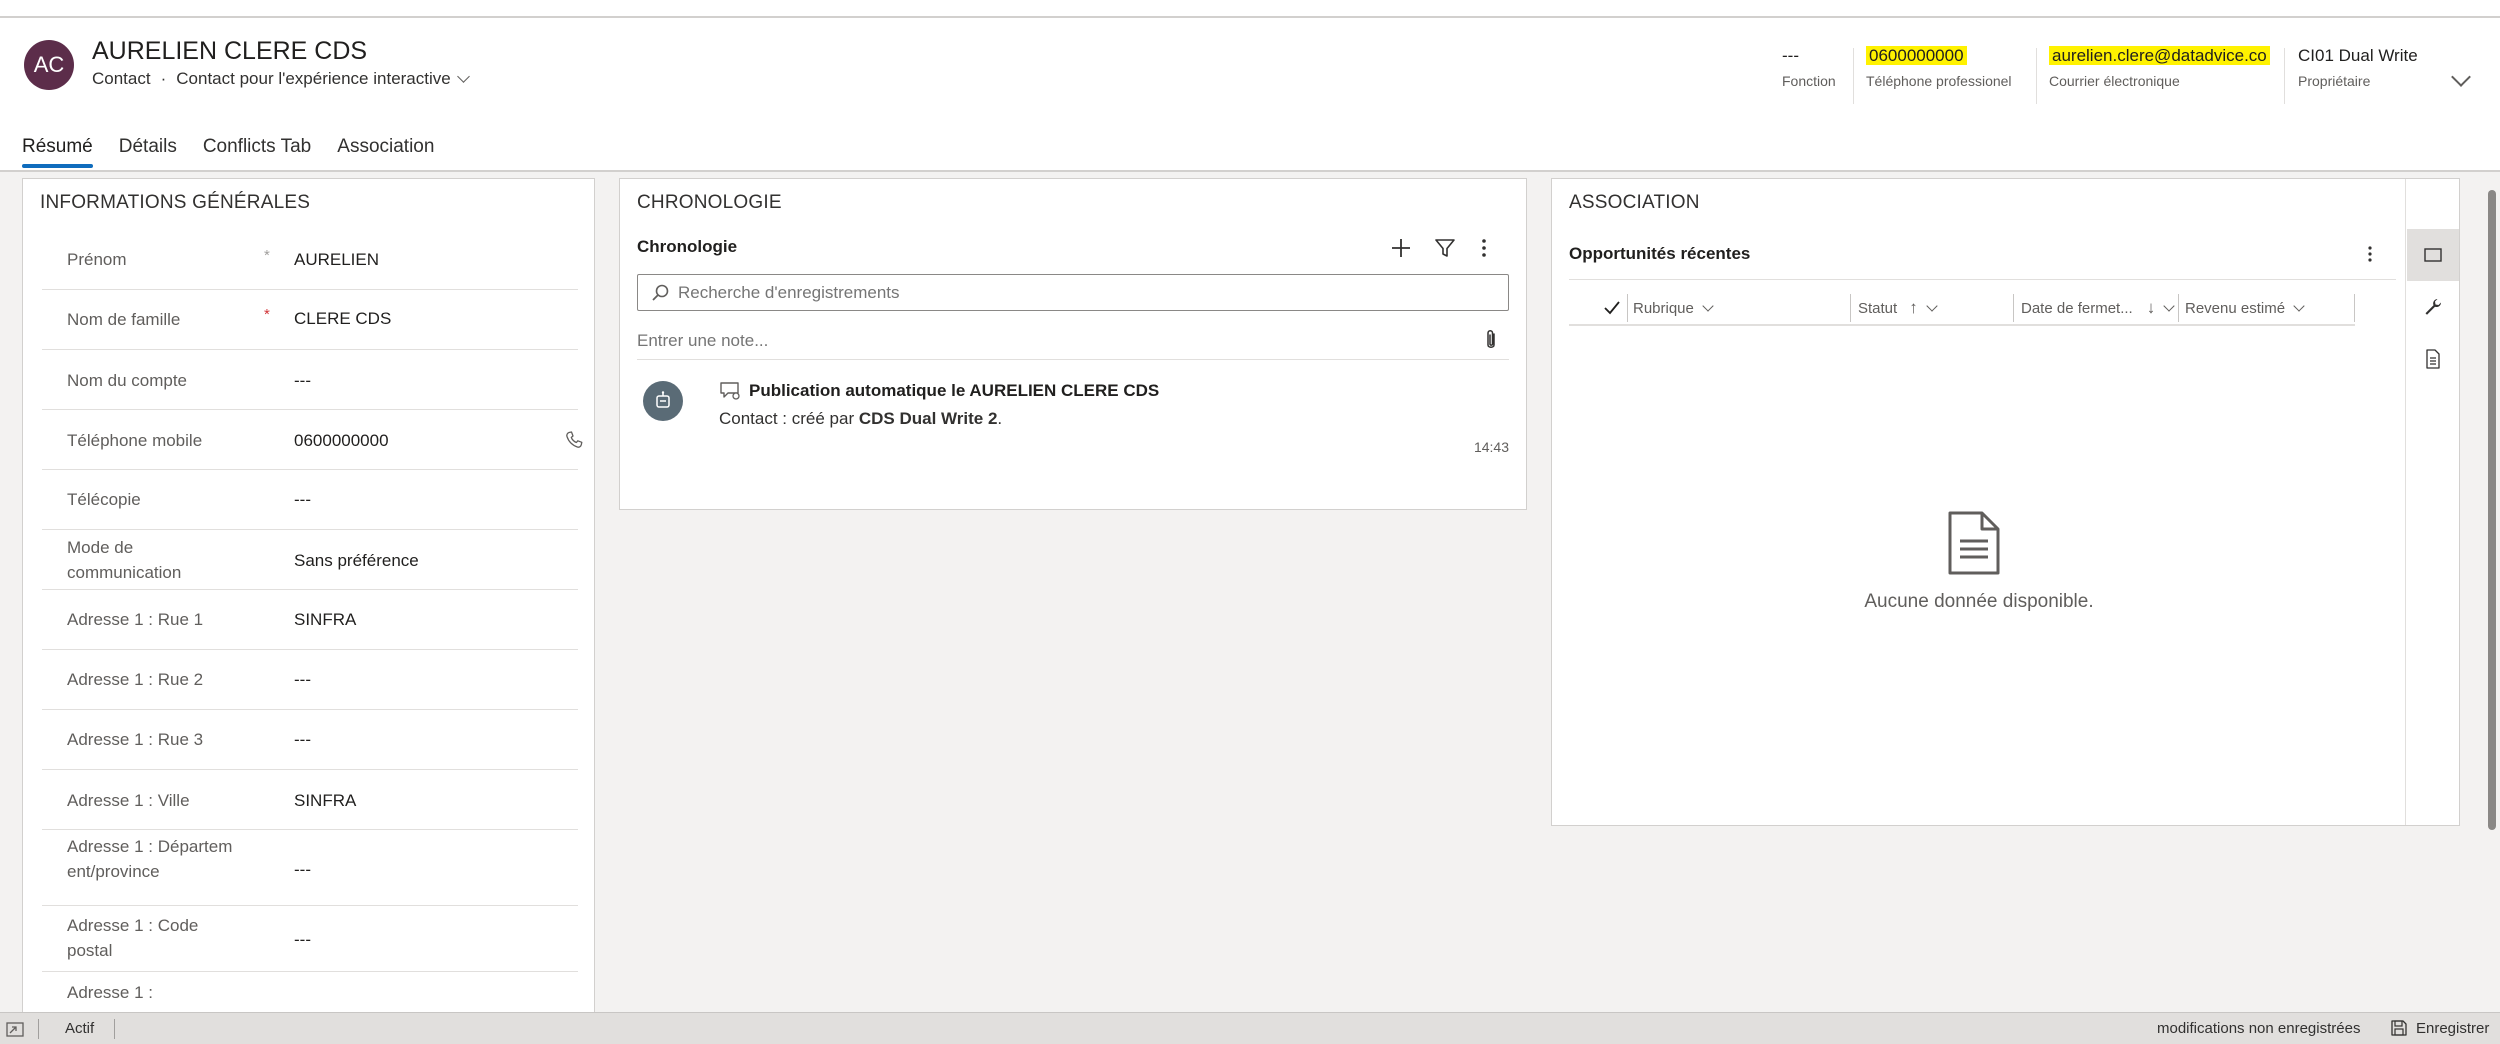  What do you see at coordinates (1916, 55) in the screenshot?
I see `header-field-value: 0600000000` at bounding box center [1916, 55].